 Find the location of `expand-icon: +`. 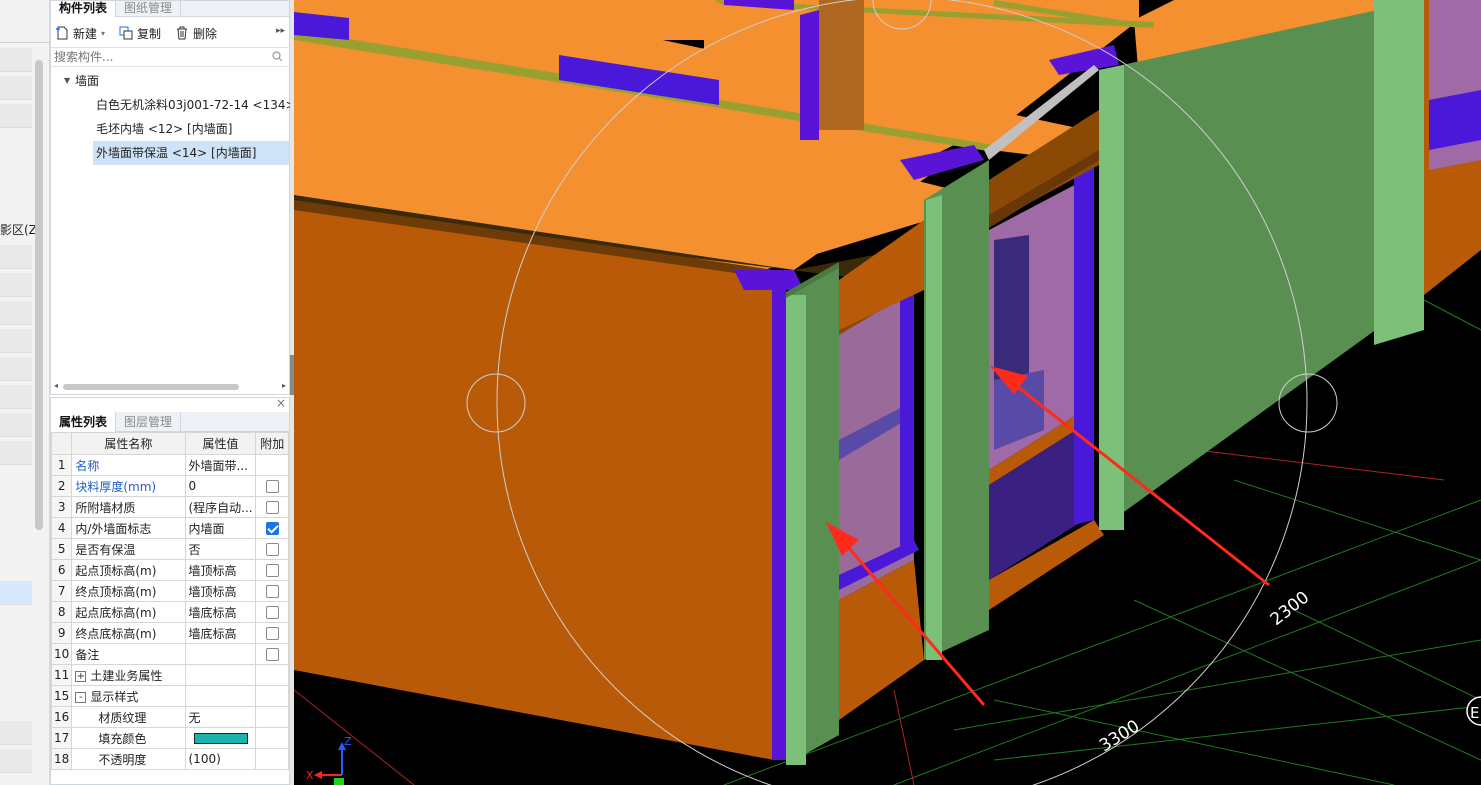

expand-icon: + is located at coordinates (81, 676).